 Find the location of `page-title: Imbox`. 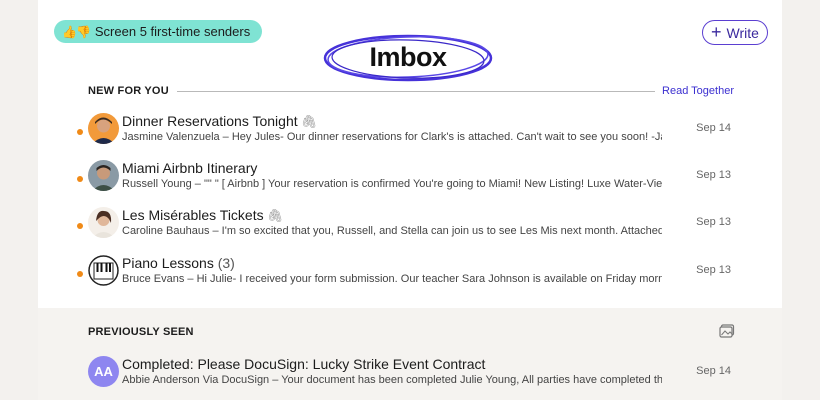

page-title: Imbox is located at coordinates (408, 57).